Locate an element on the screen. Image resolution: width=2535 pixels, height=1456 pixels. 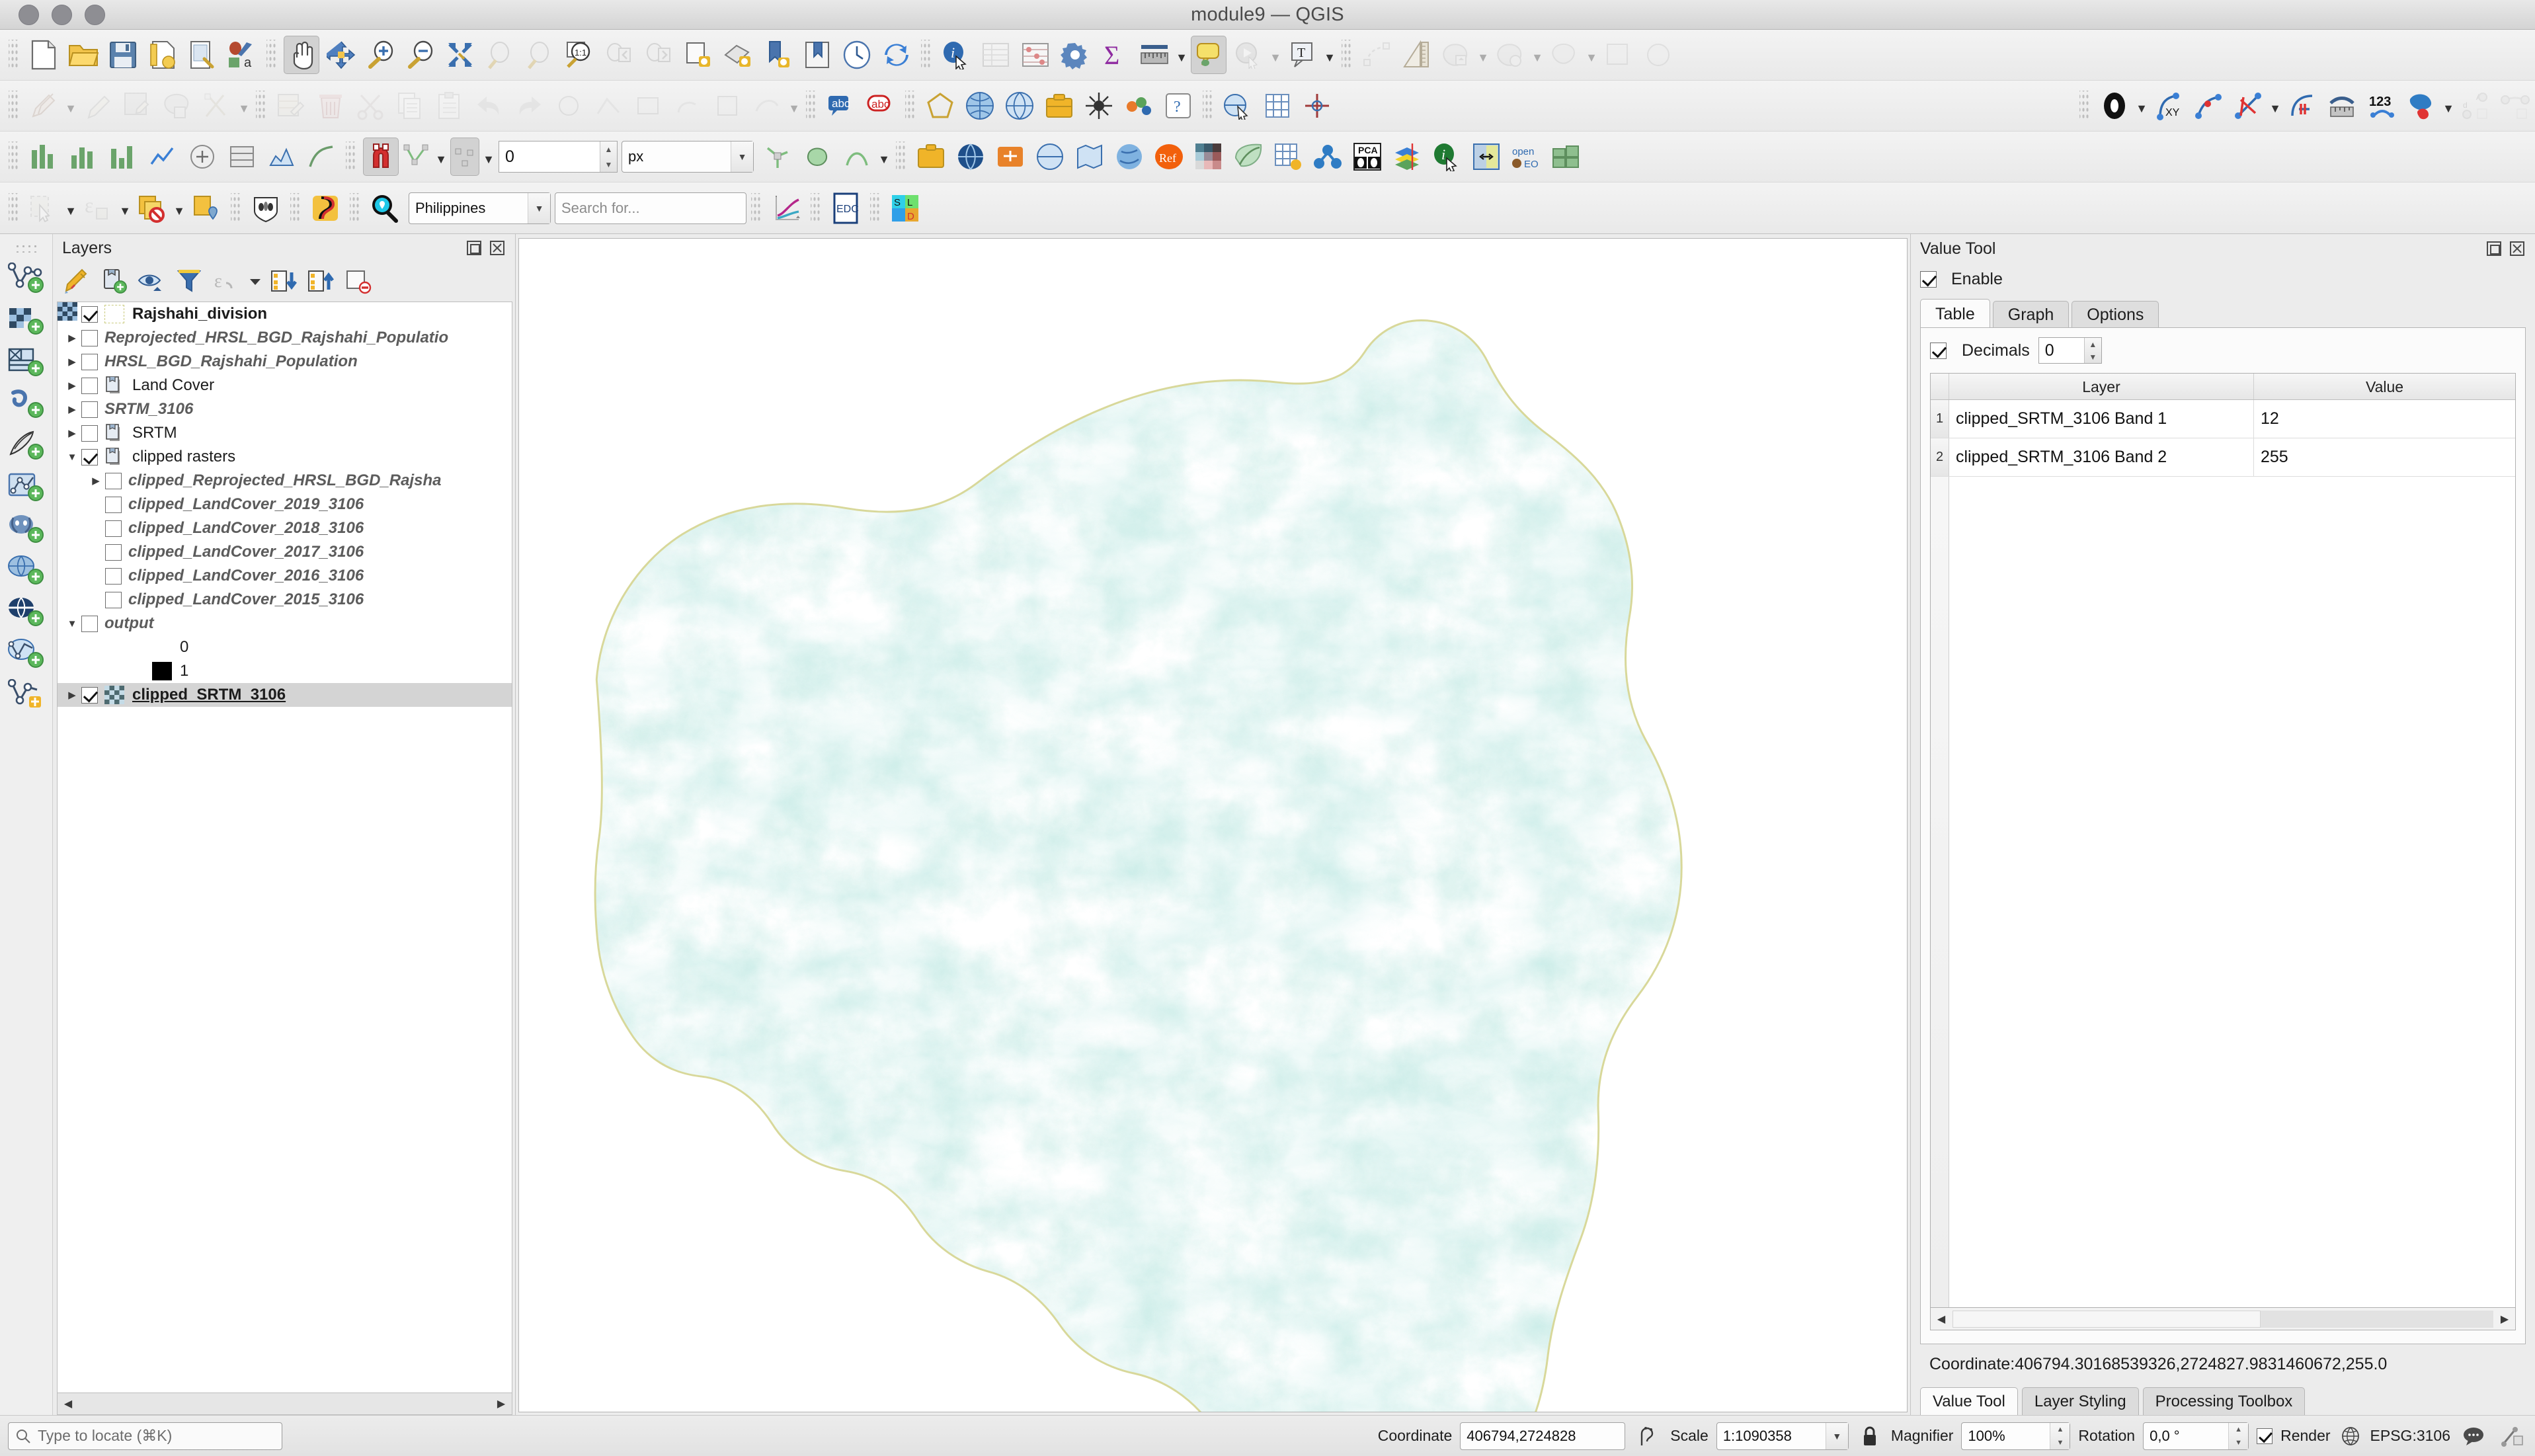
raster-band-icon is located at coordinates (242, 157).